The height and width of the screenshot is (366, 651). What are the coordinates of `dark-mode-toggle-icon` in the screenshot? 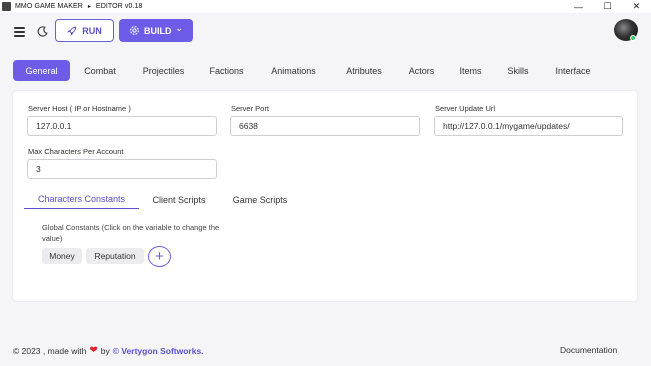 It's located at (42, 30).